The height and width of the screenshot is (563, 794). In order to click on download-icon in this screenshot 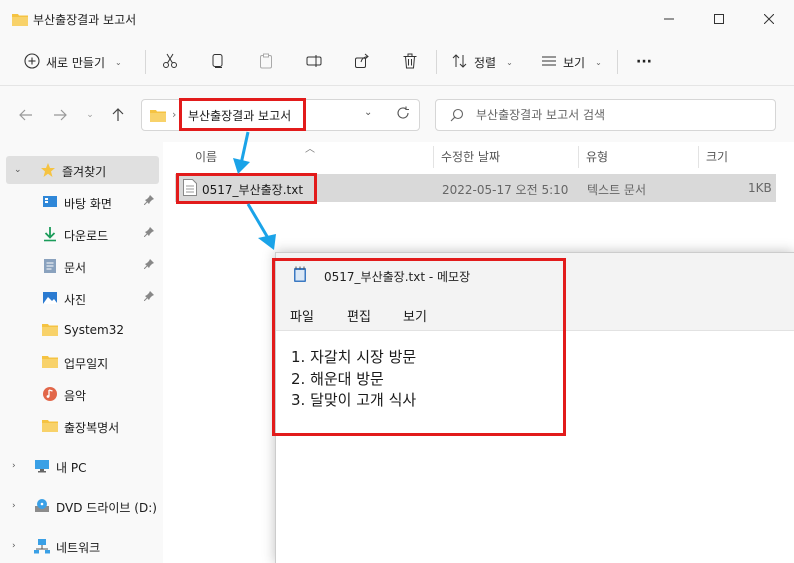, I will do `click(50, 234)`.